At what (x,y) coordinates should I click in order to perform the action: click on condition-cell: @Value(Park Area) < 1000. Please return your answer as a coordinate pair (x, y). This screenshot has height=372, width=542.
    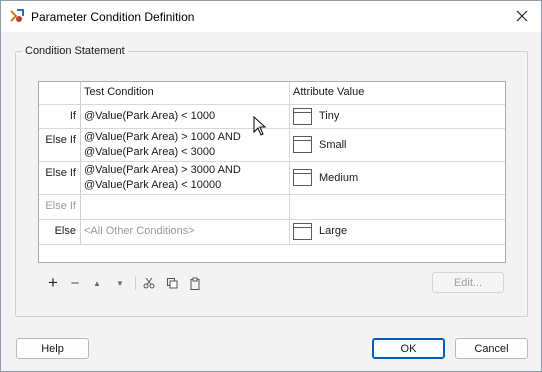
    Looking at the image, I should click on (149, 116).